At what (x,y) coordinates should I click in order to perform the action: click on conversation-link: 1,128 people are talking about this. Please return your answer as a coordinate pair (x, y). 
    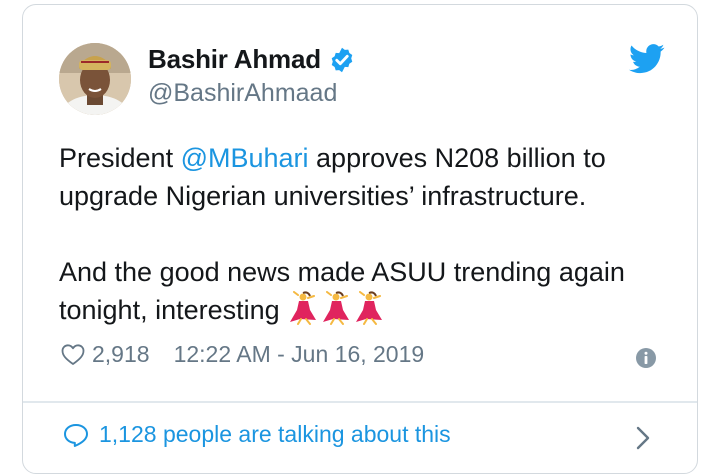
    Looking at the image, I should click on (257, 434).